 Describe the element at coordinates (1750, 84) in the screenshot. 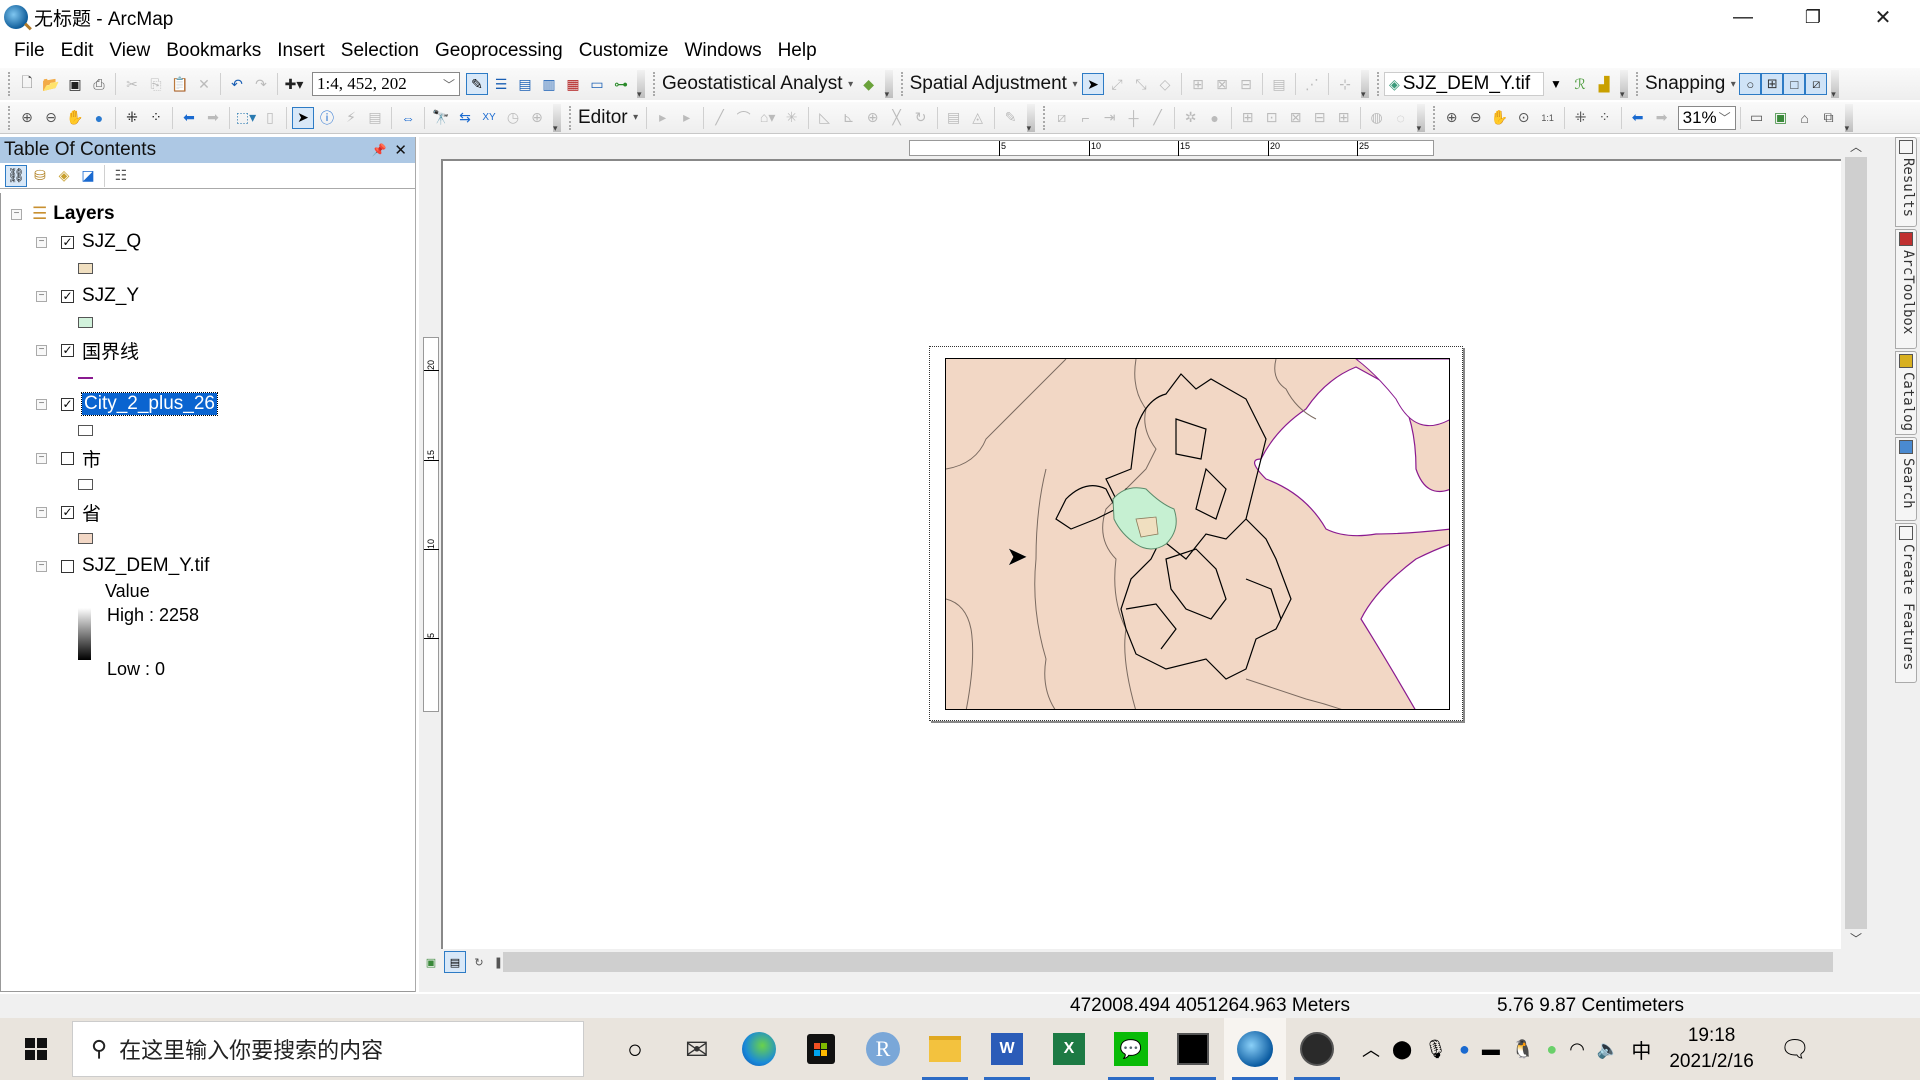

I see `point-snapping-icon: ○` at that location.